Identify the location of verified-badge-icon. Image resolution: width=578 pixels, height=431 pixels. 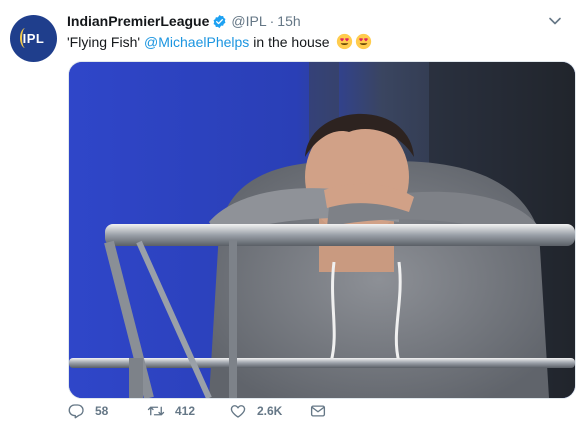
(219, 21).